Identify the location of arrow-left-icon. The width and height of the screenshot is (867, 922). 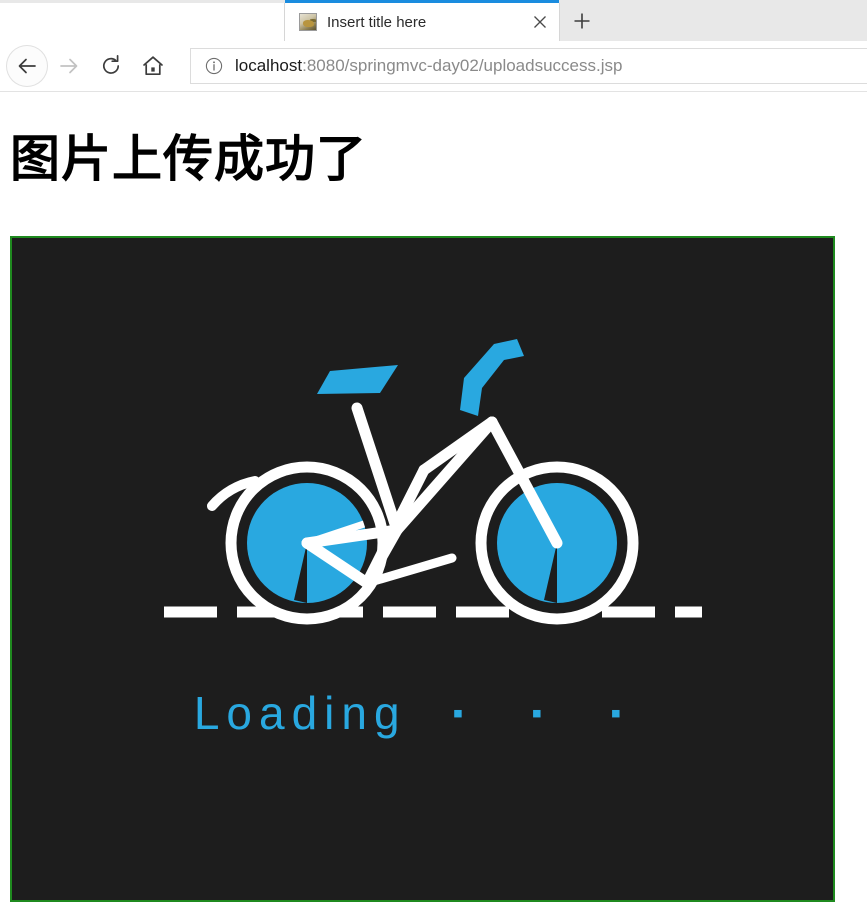
(27, 66).